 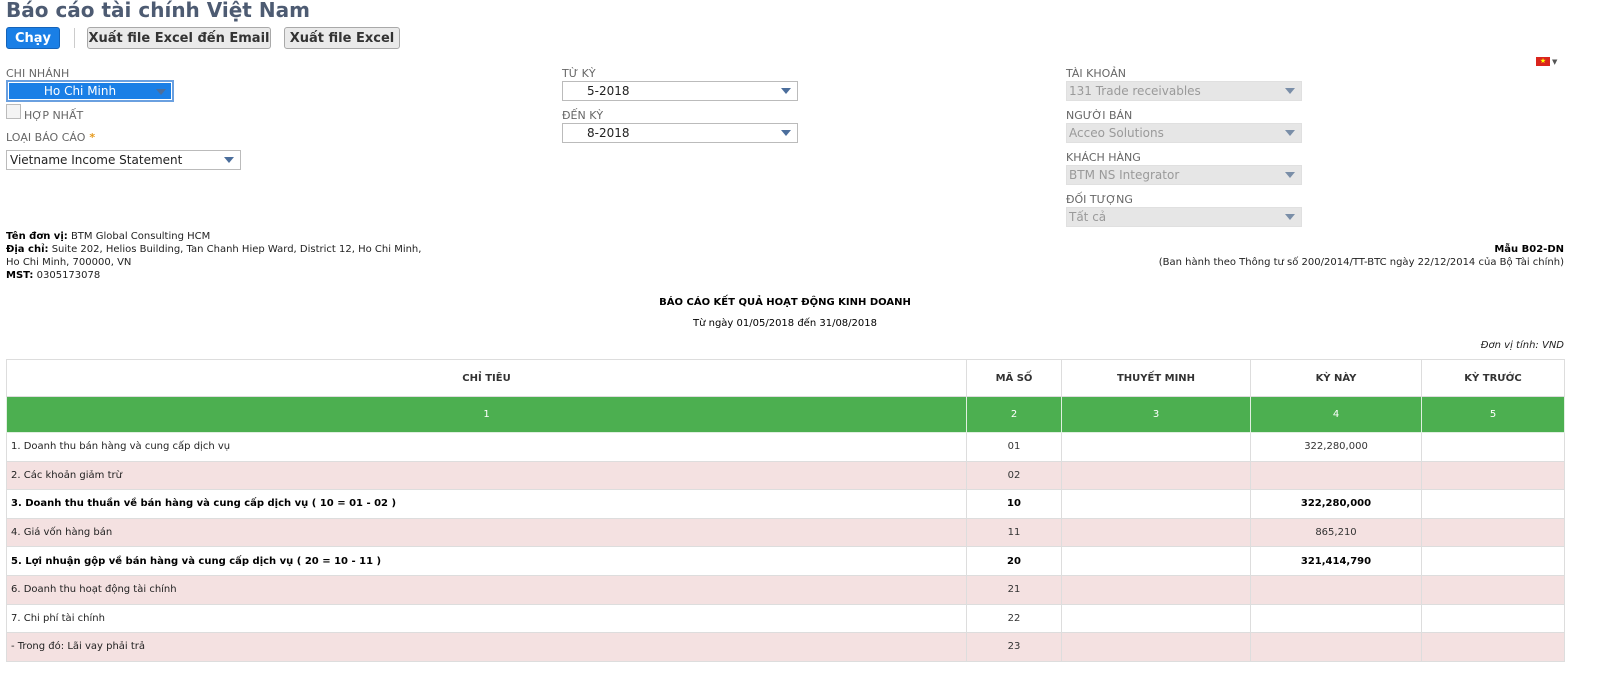 I want to click on row-item: 7. Chi phí tài chính, so click(x=486, y=618).